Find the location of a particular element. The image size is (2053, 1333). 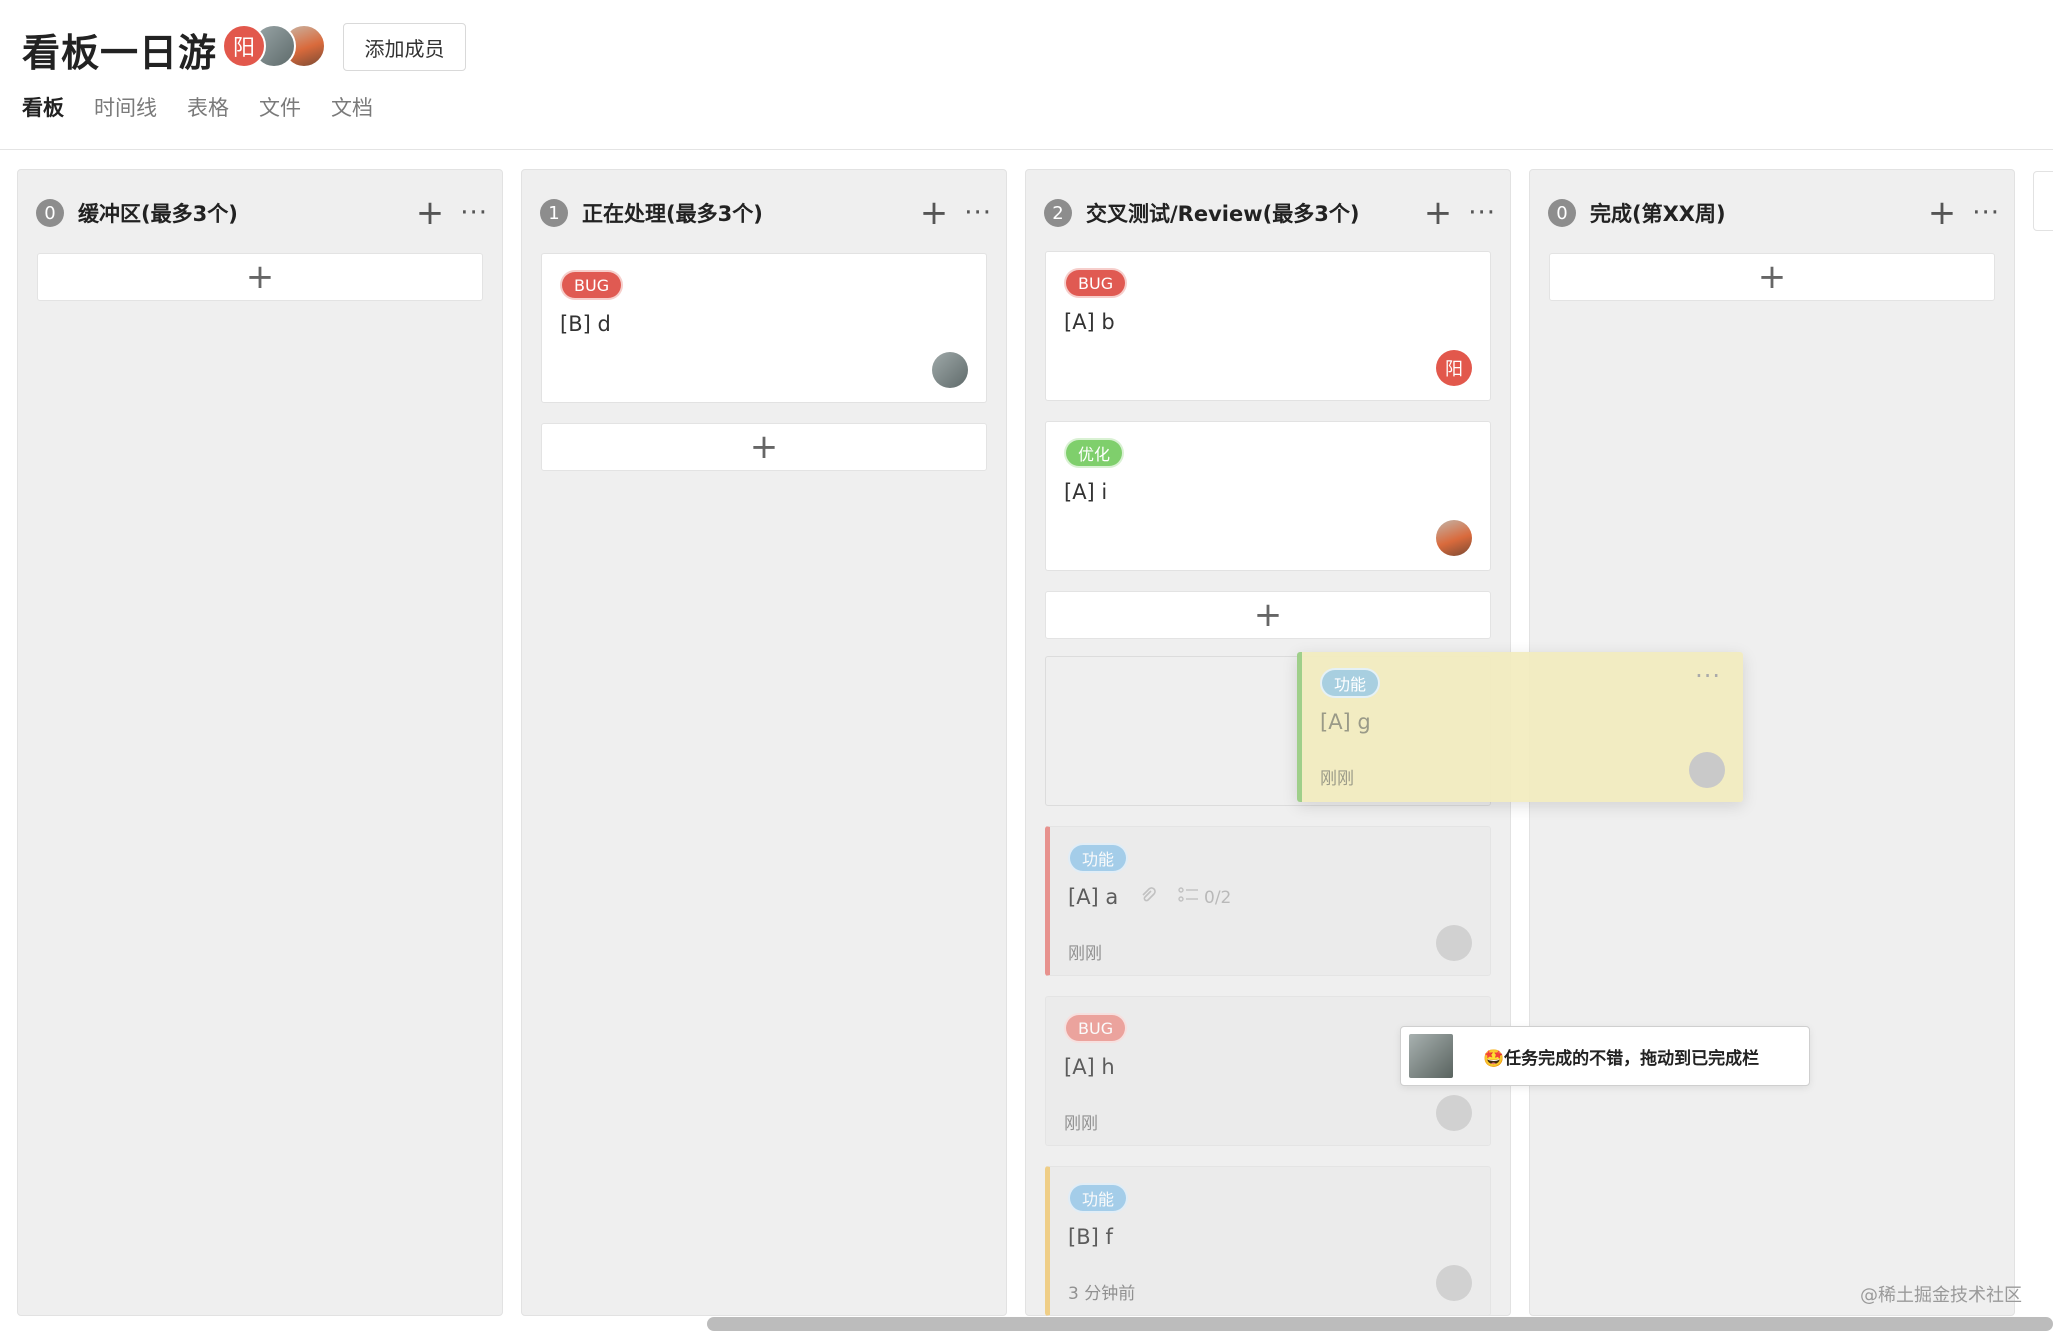

member-avatars: 阳 is located at coordinates (277, 47).